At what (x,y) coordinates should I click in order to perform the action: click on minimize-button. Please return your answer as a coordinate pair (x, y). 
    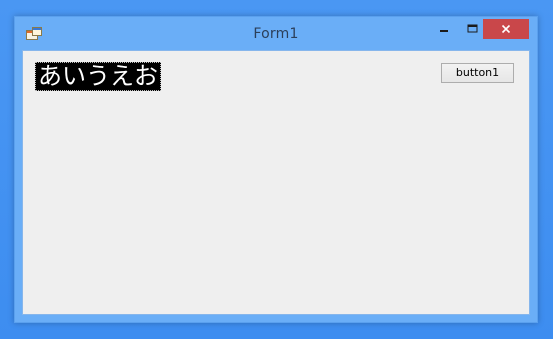
    Looking at the image, I should click on (444, 29).